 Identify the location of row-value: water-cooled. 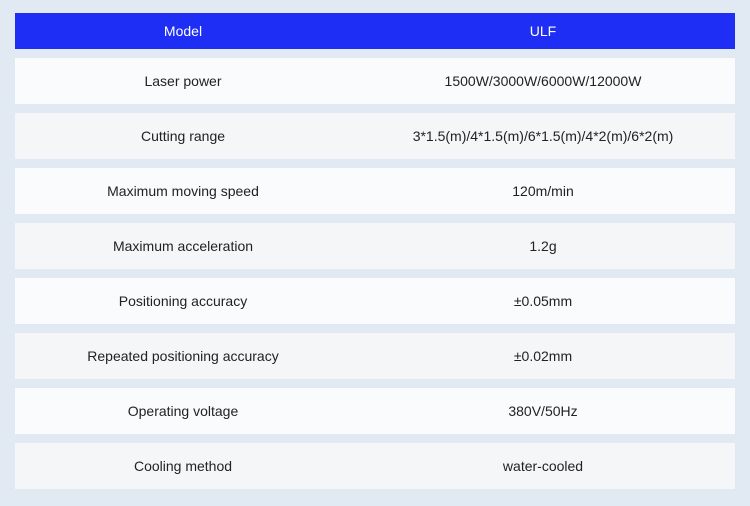
(543, 466).